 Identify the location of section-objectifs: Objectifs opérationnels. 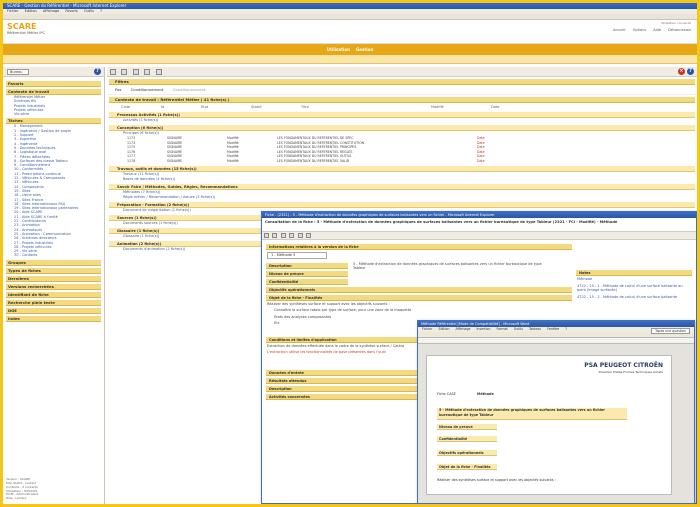
(419, 289).